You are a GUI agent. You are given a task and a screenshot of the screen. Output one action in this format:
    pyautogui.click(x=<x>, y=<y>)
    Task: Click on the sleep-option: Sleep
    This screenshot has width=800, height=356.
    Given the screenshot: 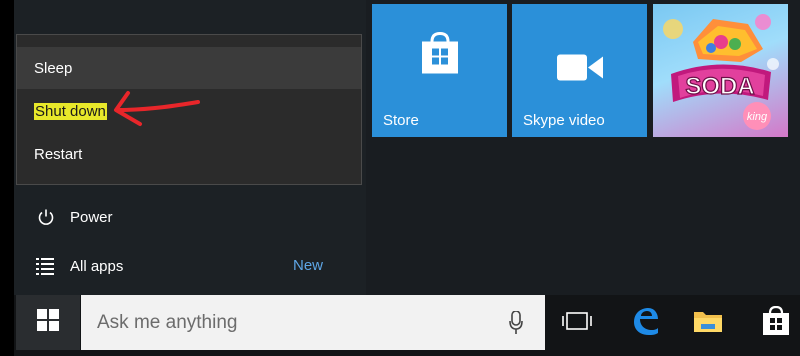 What is the action you would take?
    pyautogui.click(x=189, y=68)
    